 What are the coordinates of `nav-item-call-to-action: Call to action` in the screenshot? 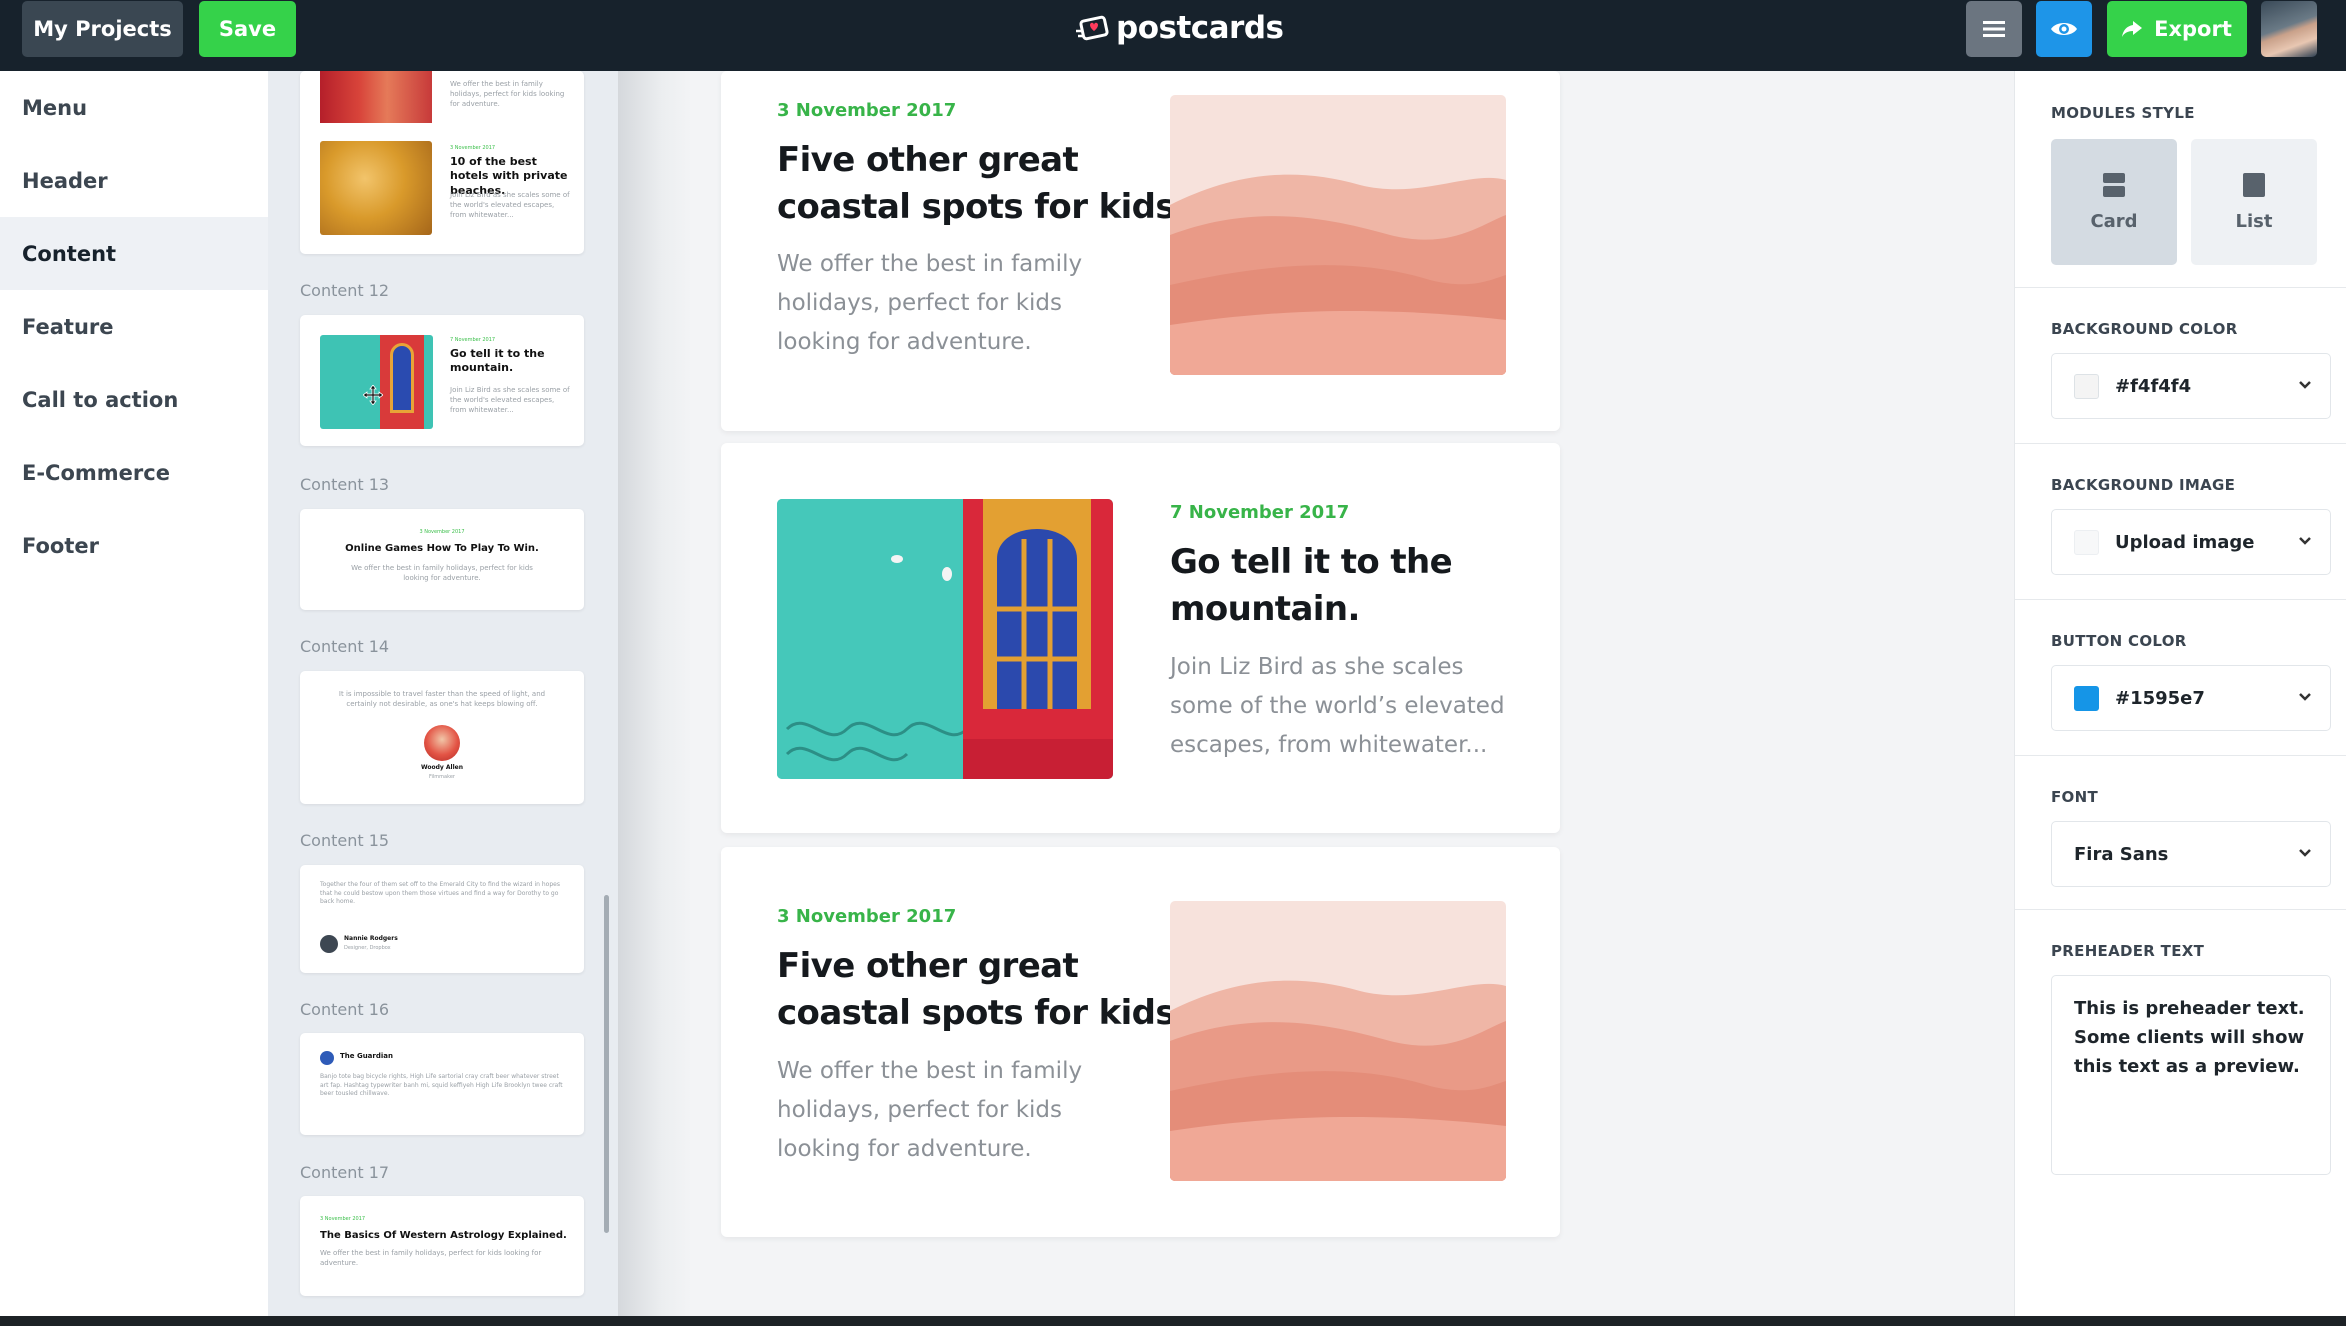 It's located at (134, 399).